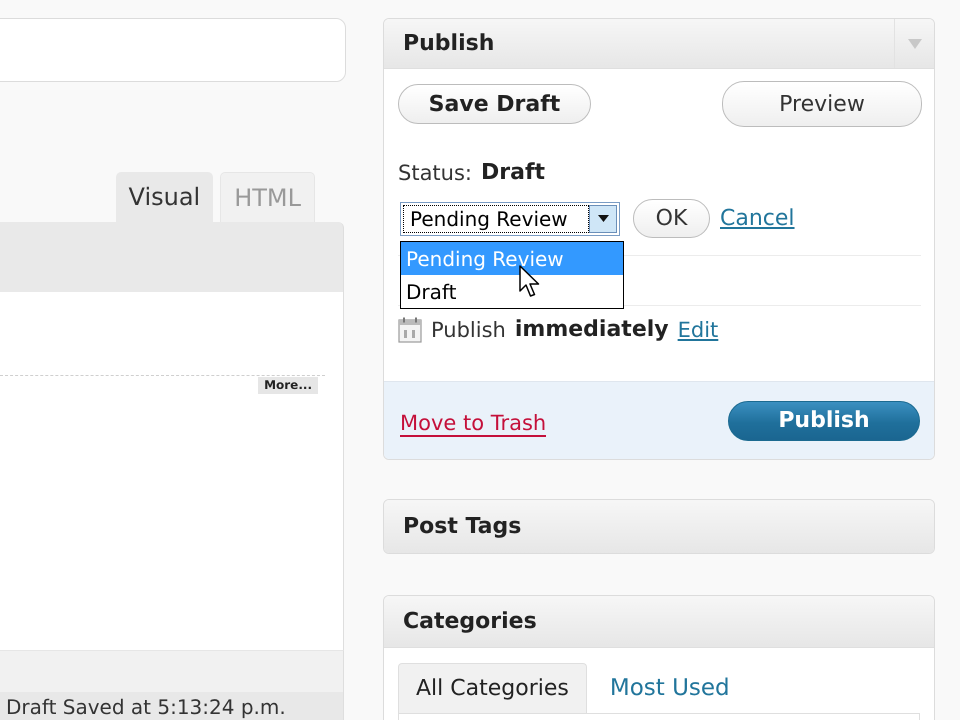 The width and height of the screenshot is (960, 720). What do you see at coordinates (448, 43) in the screenshot?
I see `panel-title: Publish` at bounding box center [448, 43].